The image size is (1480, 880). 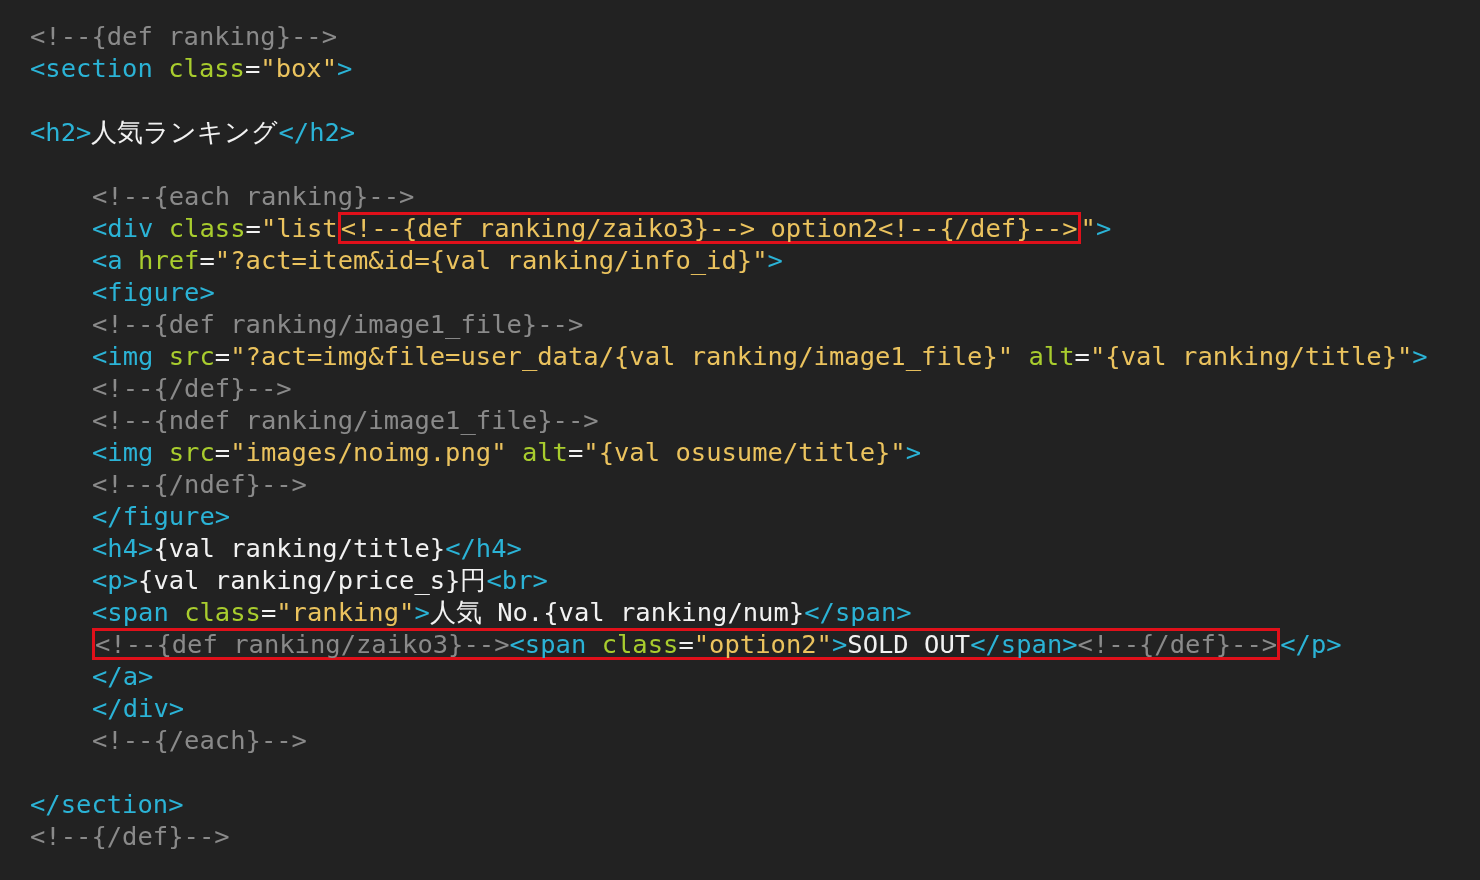 I want to click on code-text: <h4>{val ranking/title}</h4>, so click(x=307, y=548).